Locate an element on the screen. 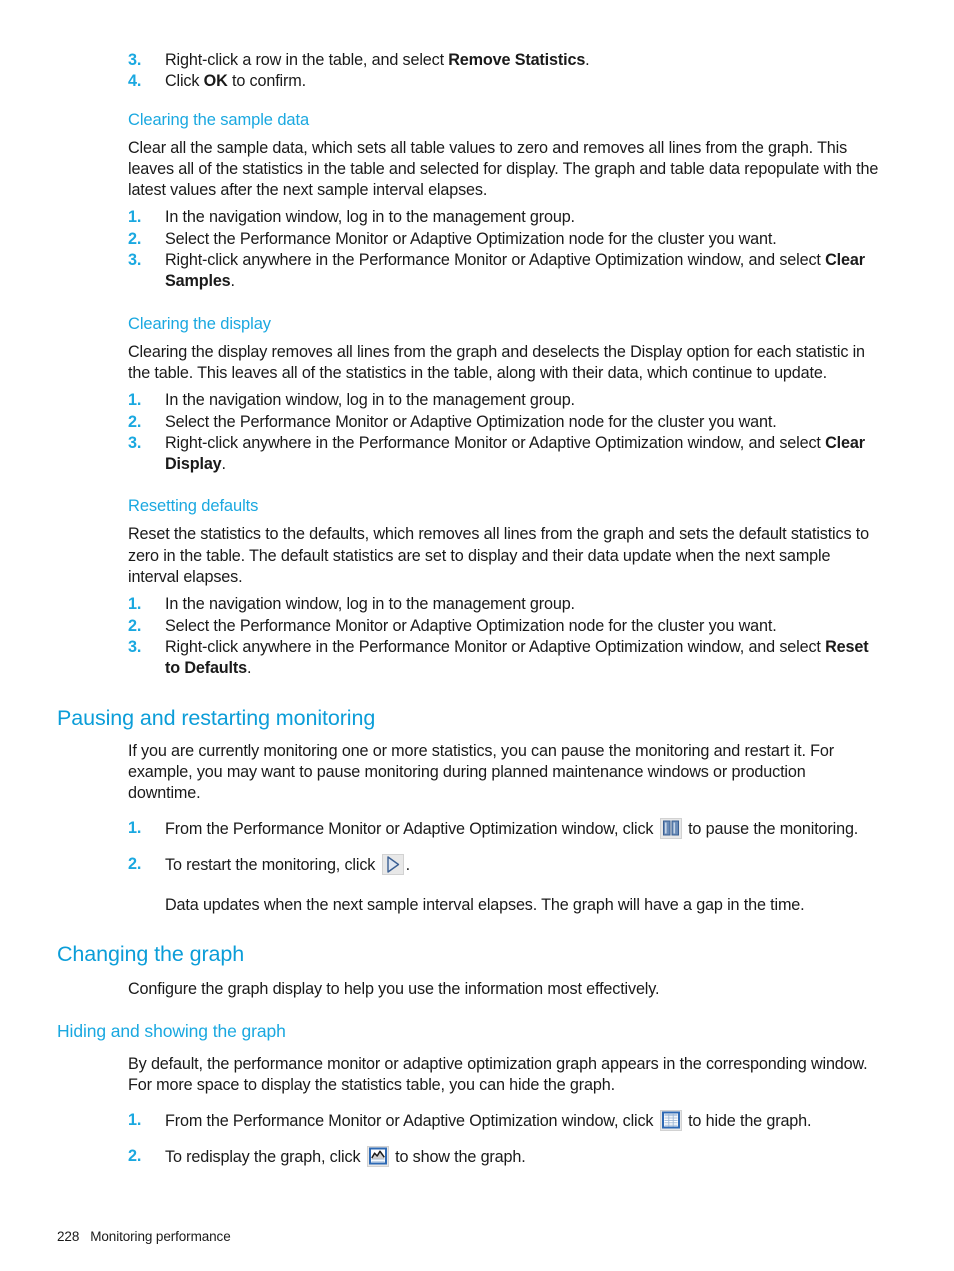 The width and height of the screenshot is (954, 1271). section-heading: Clearing the display is located at coordinates (199, 323).